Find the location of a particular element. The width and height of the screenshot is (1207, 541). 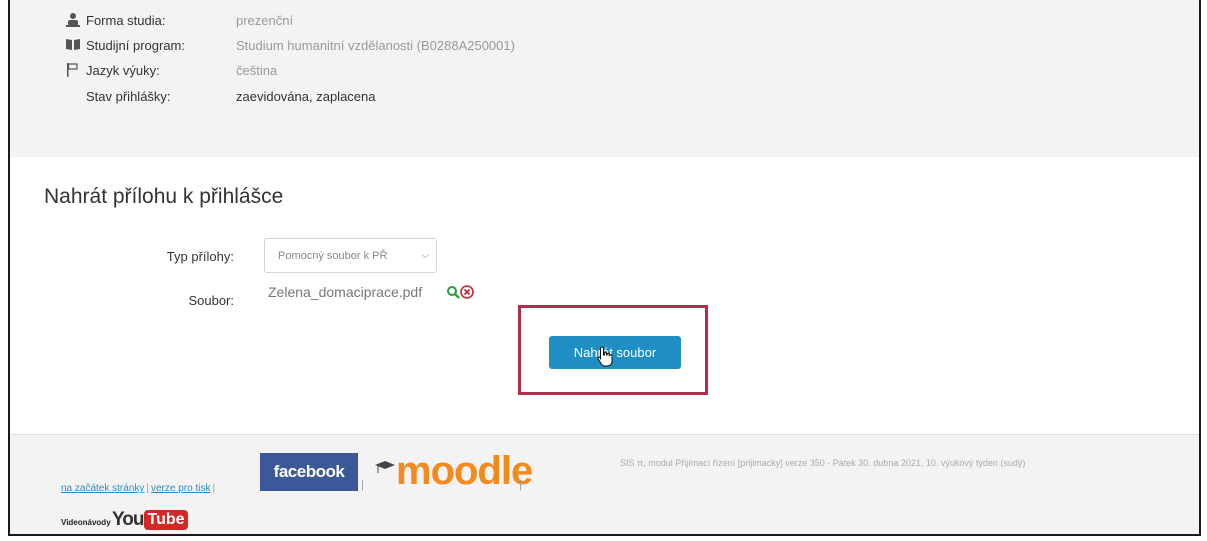

graduation-cap-icon is located at coordinates (385, 467).